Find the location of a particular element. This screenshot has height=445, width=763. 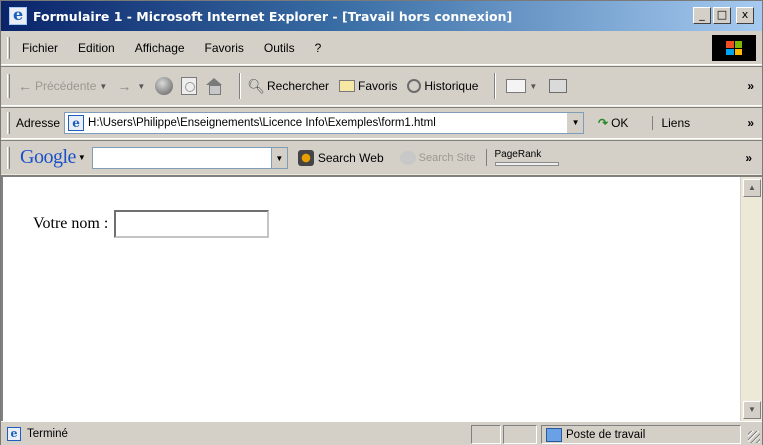

search-site-icon is located at coordinates (407, 157).